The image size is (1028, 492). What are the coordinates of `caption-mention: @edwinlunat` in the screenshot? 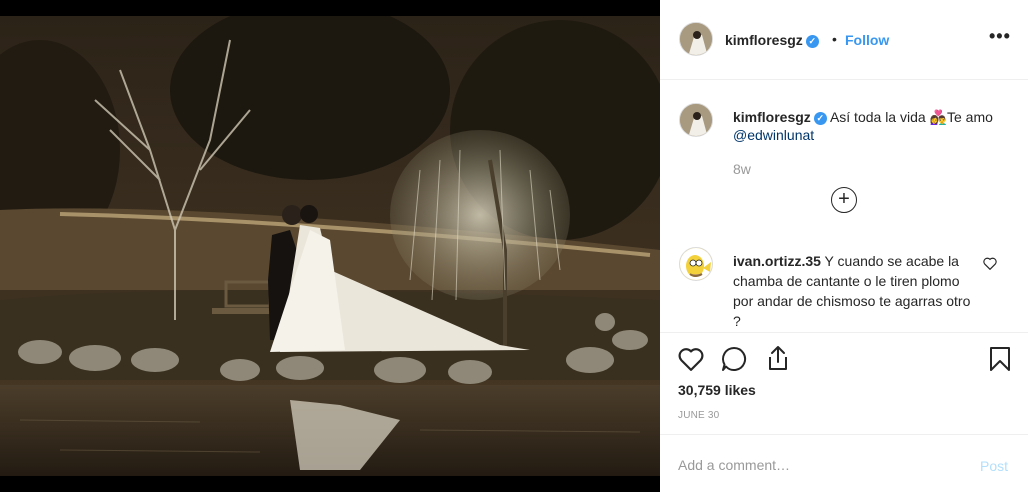 It's located at (773, 135).